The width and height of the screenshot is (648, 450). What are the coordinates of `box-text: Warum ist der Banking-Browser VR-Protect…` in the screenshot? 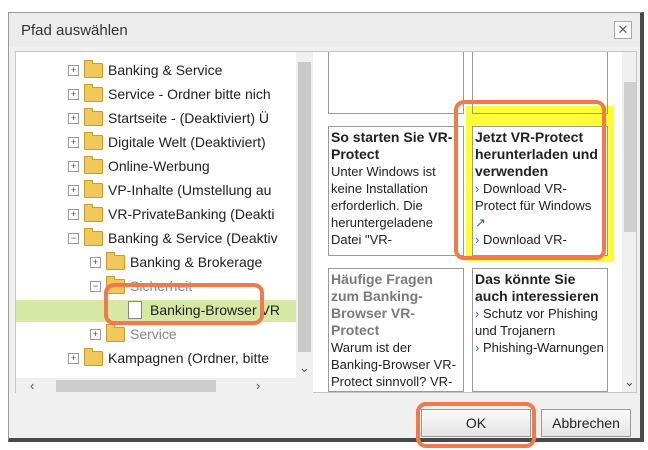 It's located at (393, 364).